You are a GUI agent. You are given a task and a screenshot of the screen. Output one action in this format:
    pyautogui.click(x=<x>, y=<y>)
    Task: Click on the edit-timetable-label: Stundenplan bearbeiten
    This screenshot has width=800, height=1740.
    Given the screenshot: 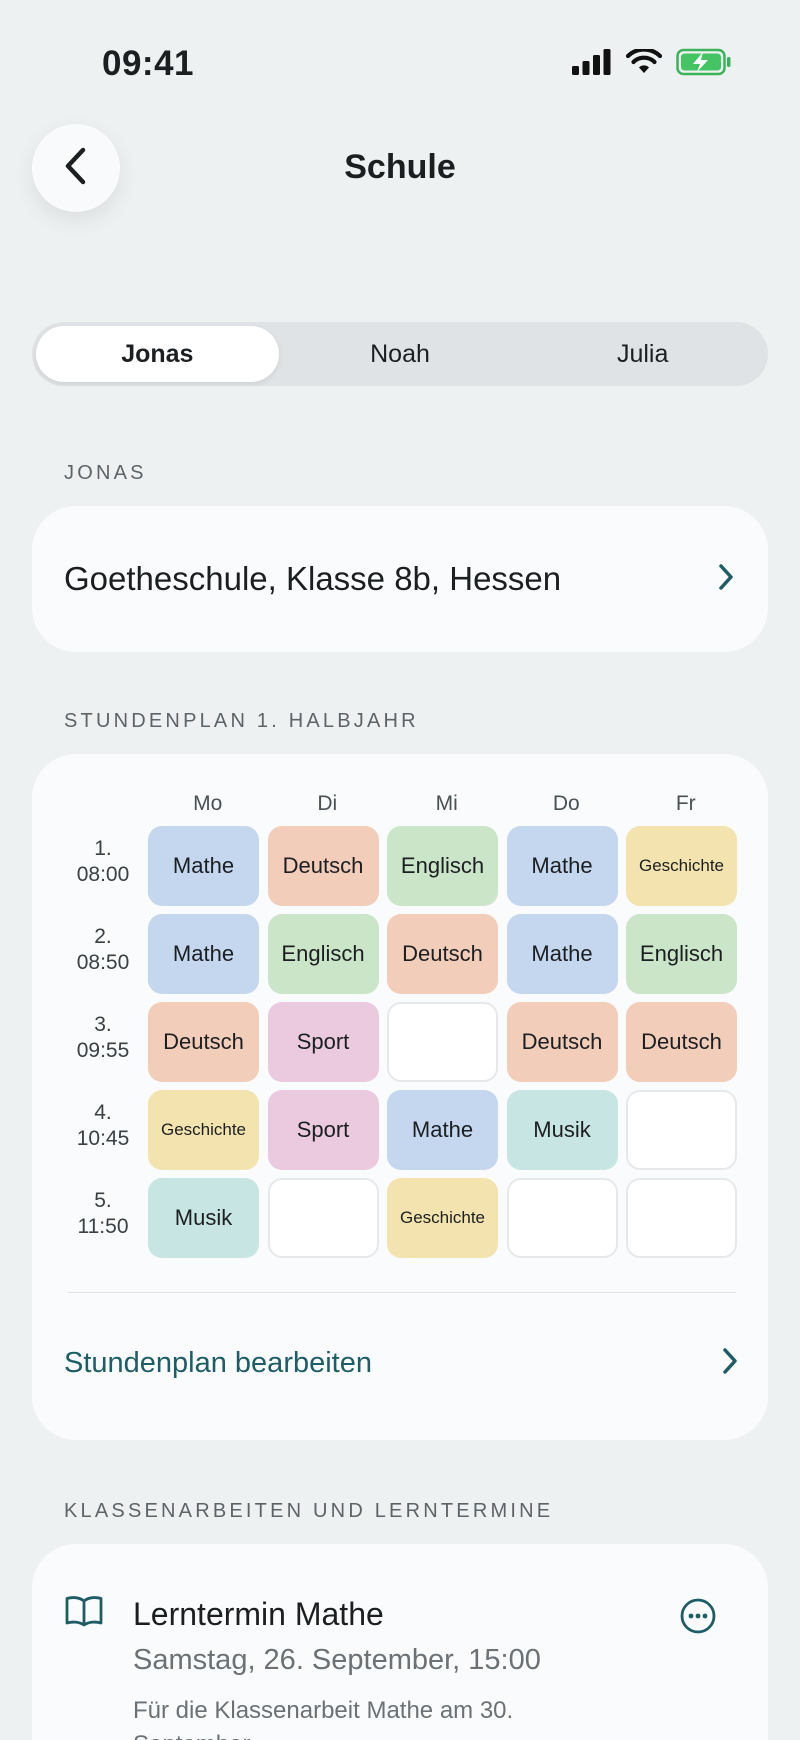 What is the action you would take?
    pyautogui.click(x=218, y=1363)
    